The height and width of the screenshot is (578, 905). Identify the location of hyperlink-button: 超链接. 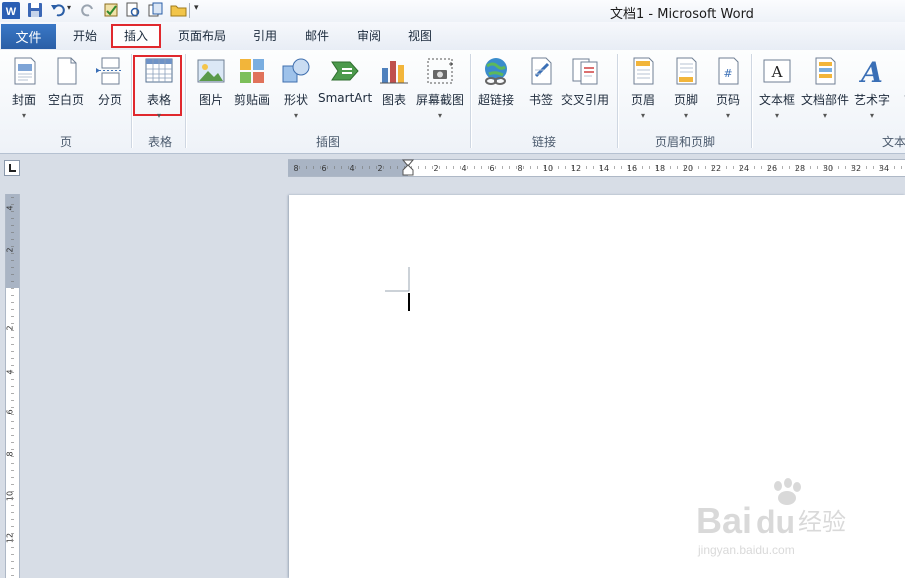
(496, 82).